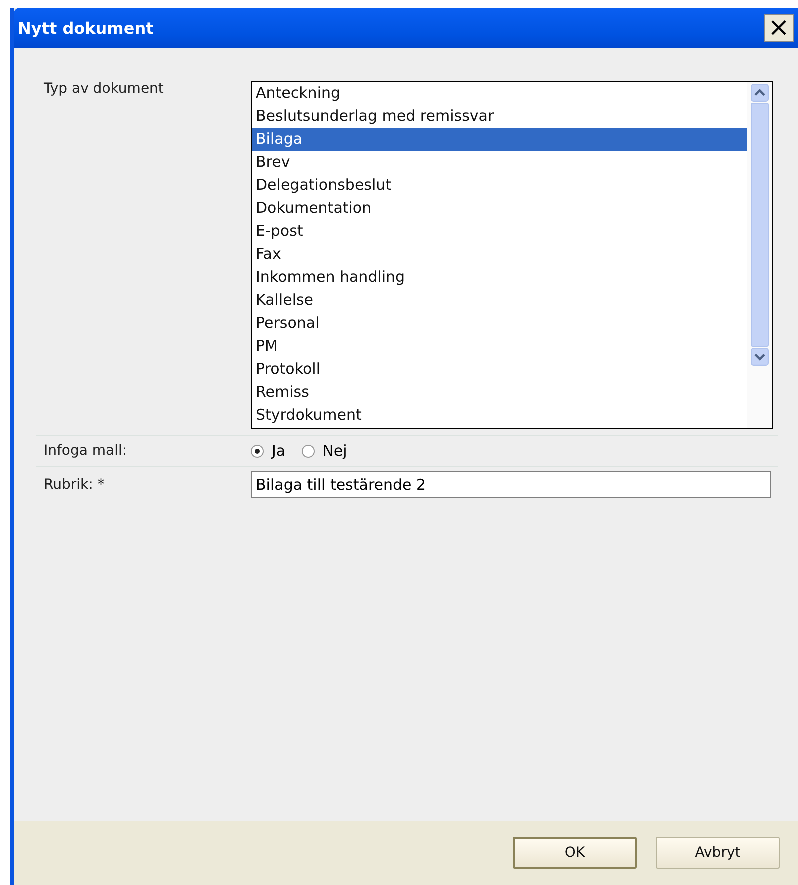 Image resolution: width=798 pixels, height=885 pixels. I want to click on radio-label: Nej, so click(335, 451).